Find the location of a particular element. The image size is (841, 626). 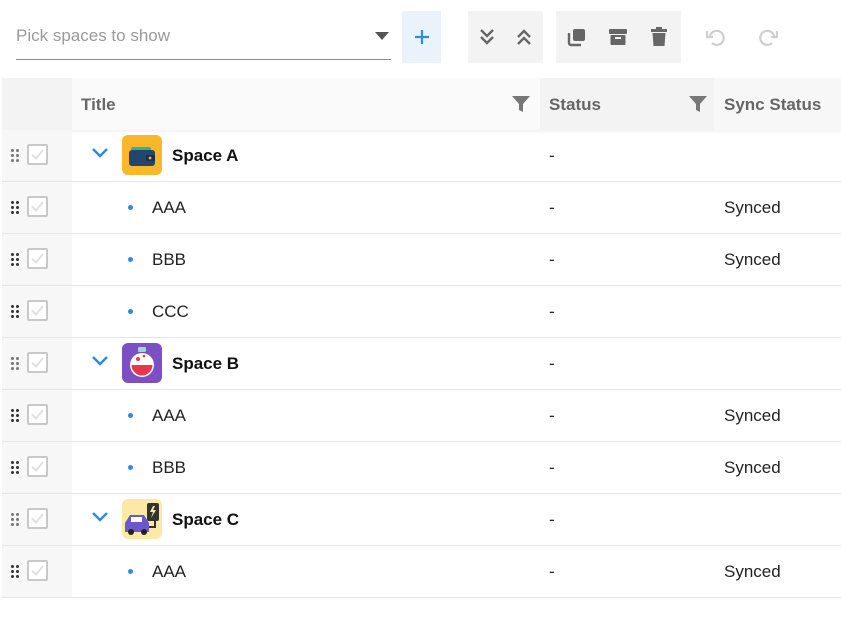

double-chevron-up-icon is located at coordinates (523, 37).